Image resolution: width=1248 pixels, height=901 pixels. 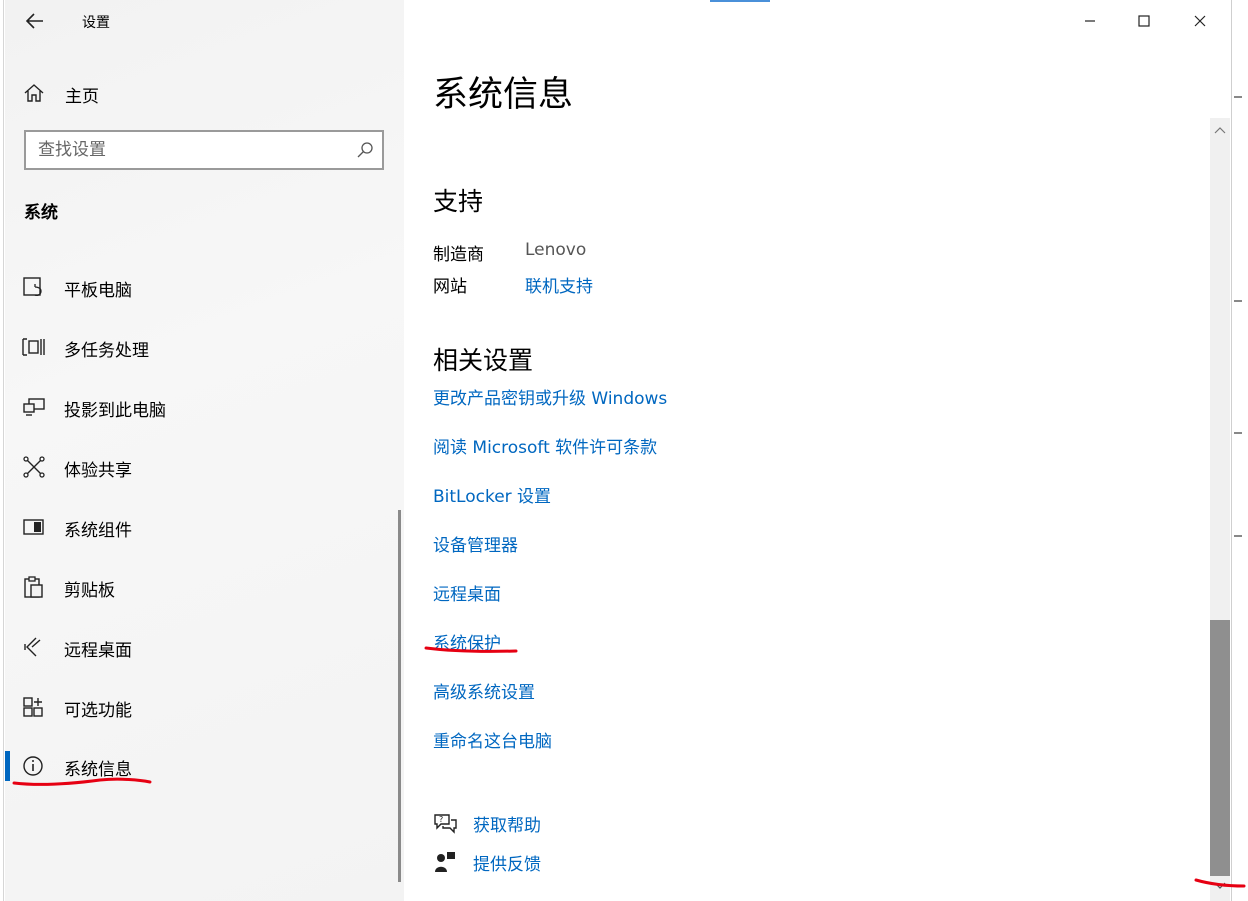 What do you see at coordinates (98, 770) in the screenshot?
I see `sidebar-item-label: 系统信息` at bounding box center [98, 770].